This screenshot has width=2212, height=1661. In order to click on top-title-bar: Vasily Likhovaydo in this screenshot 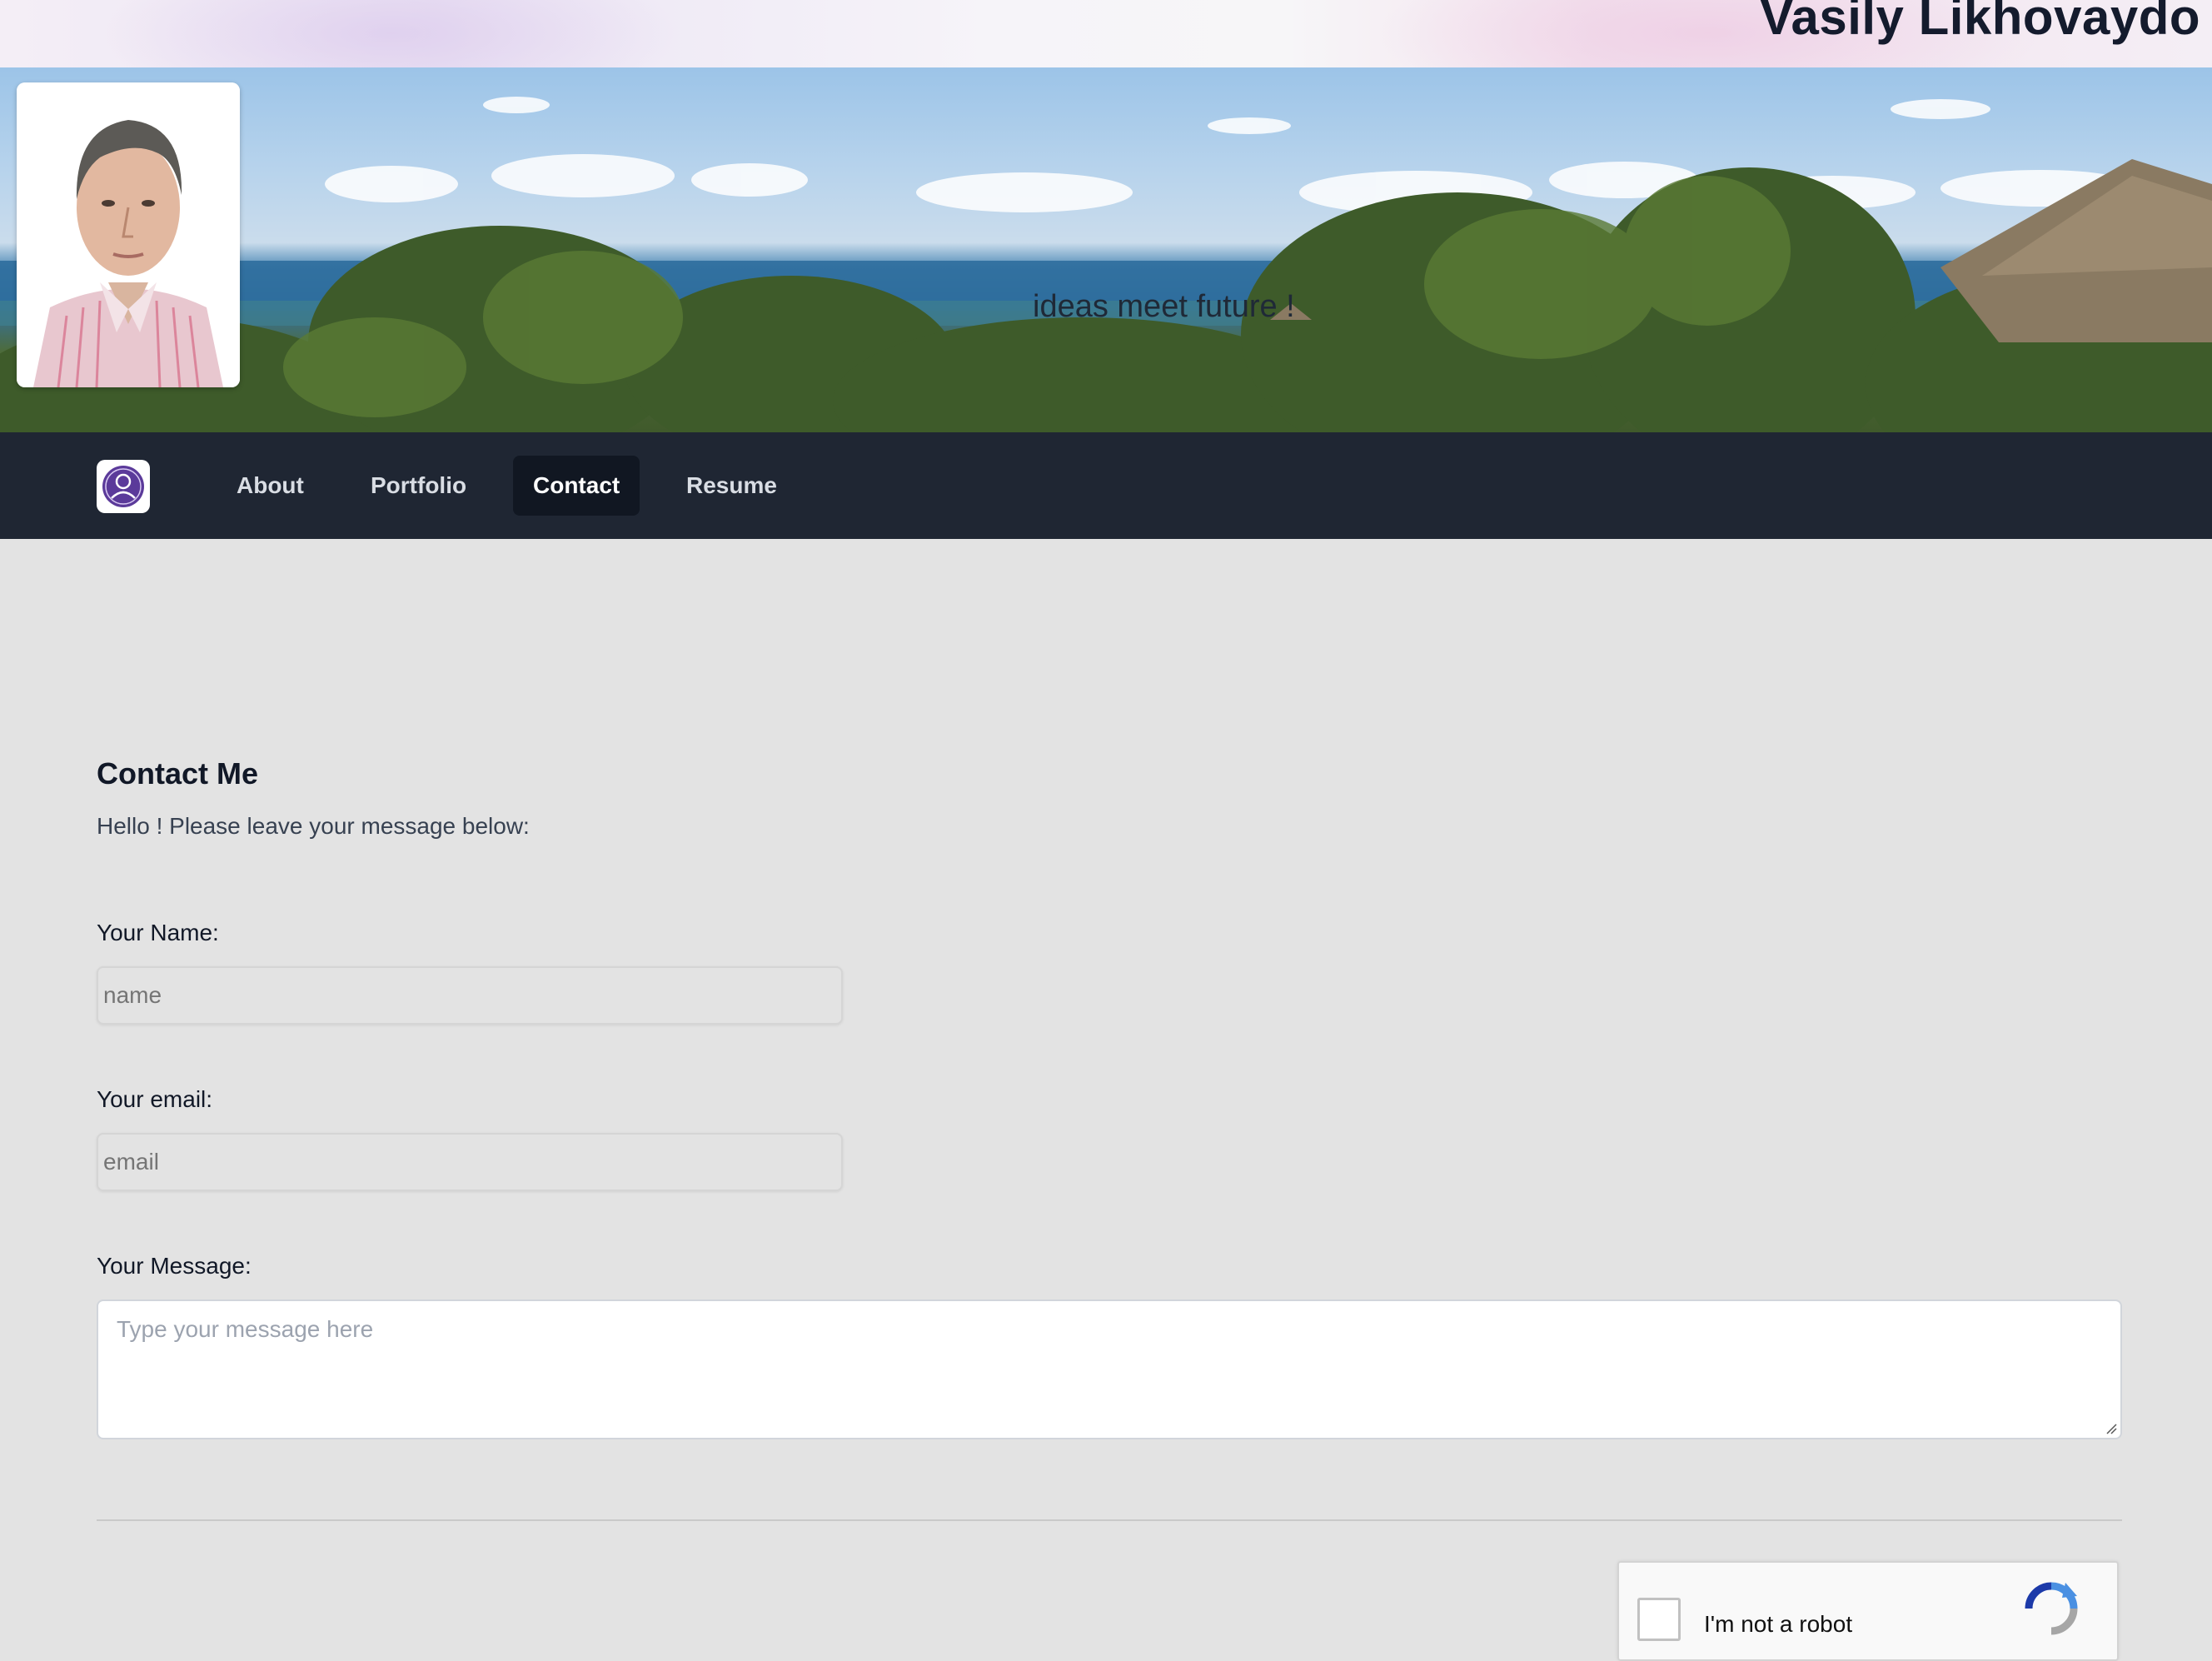, I will do `click(1106, 33)`.